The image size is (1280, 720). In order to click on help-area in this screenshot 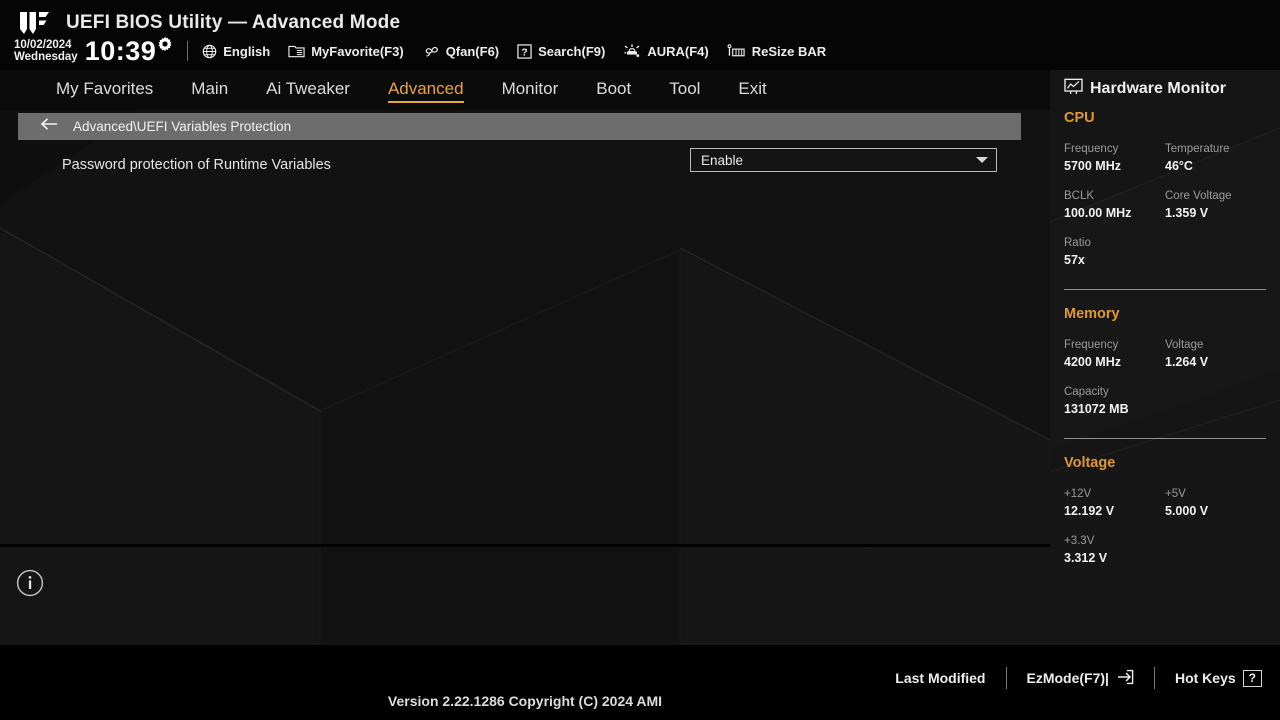, I will do `click(525, 596)`.